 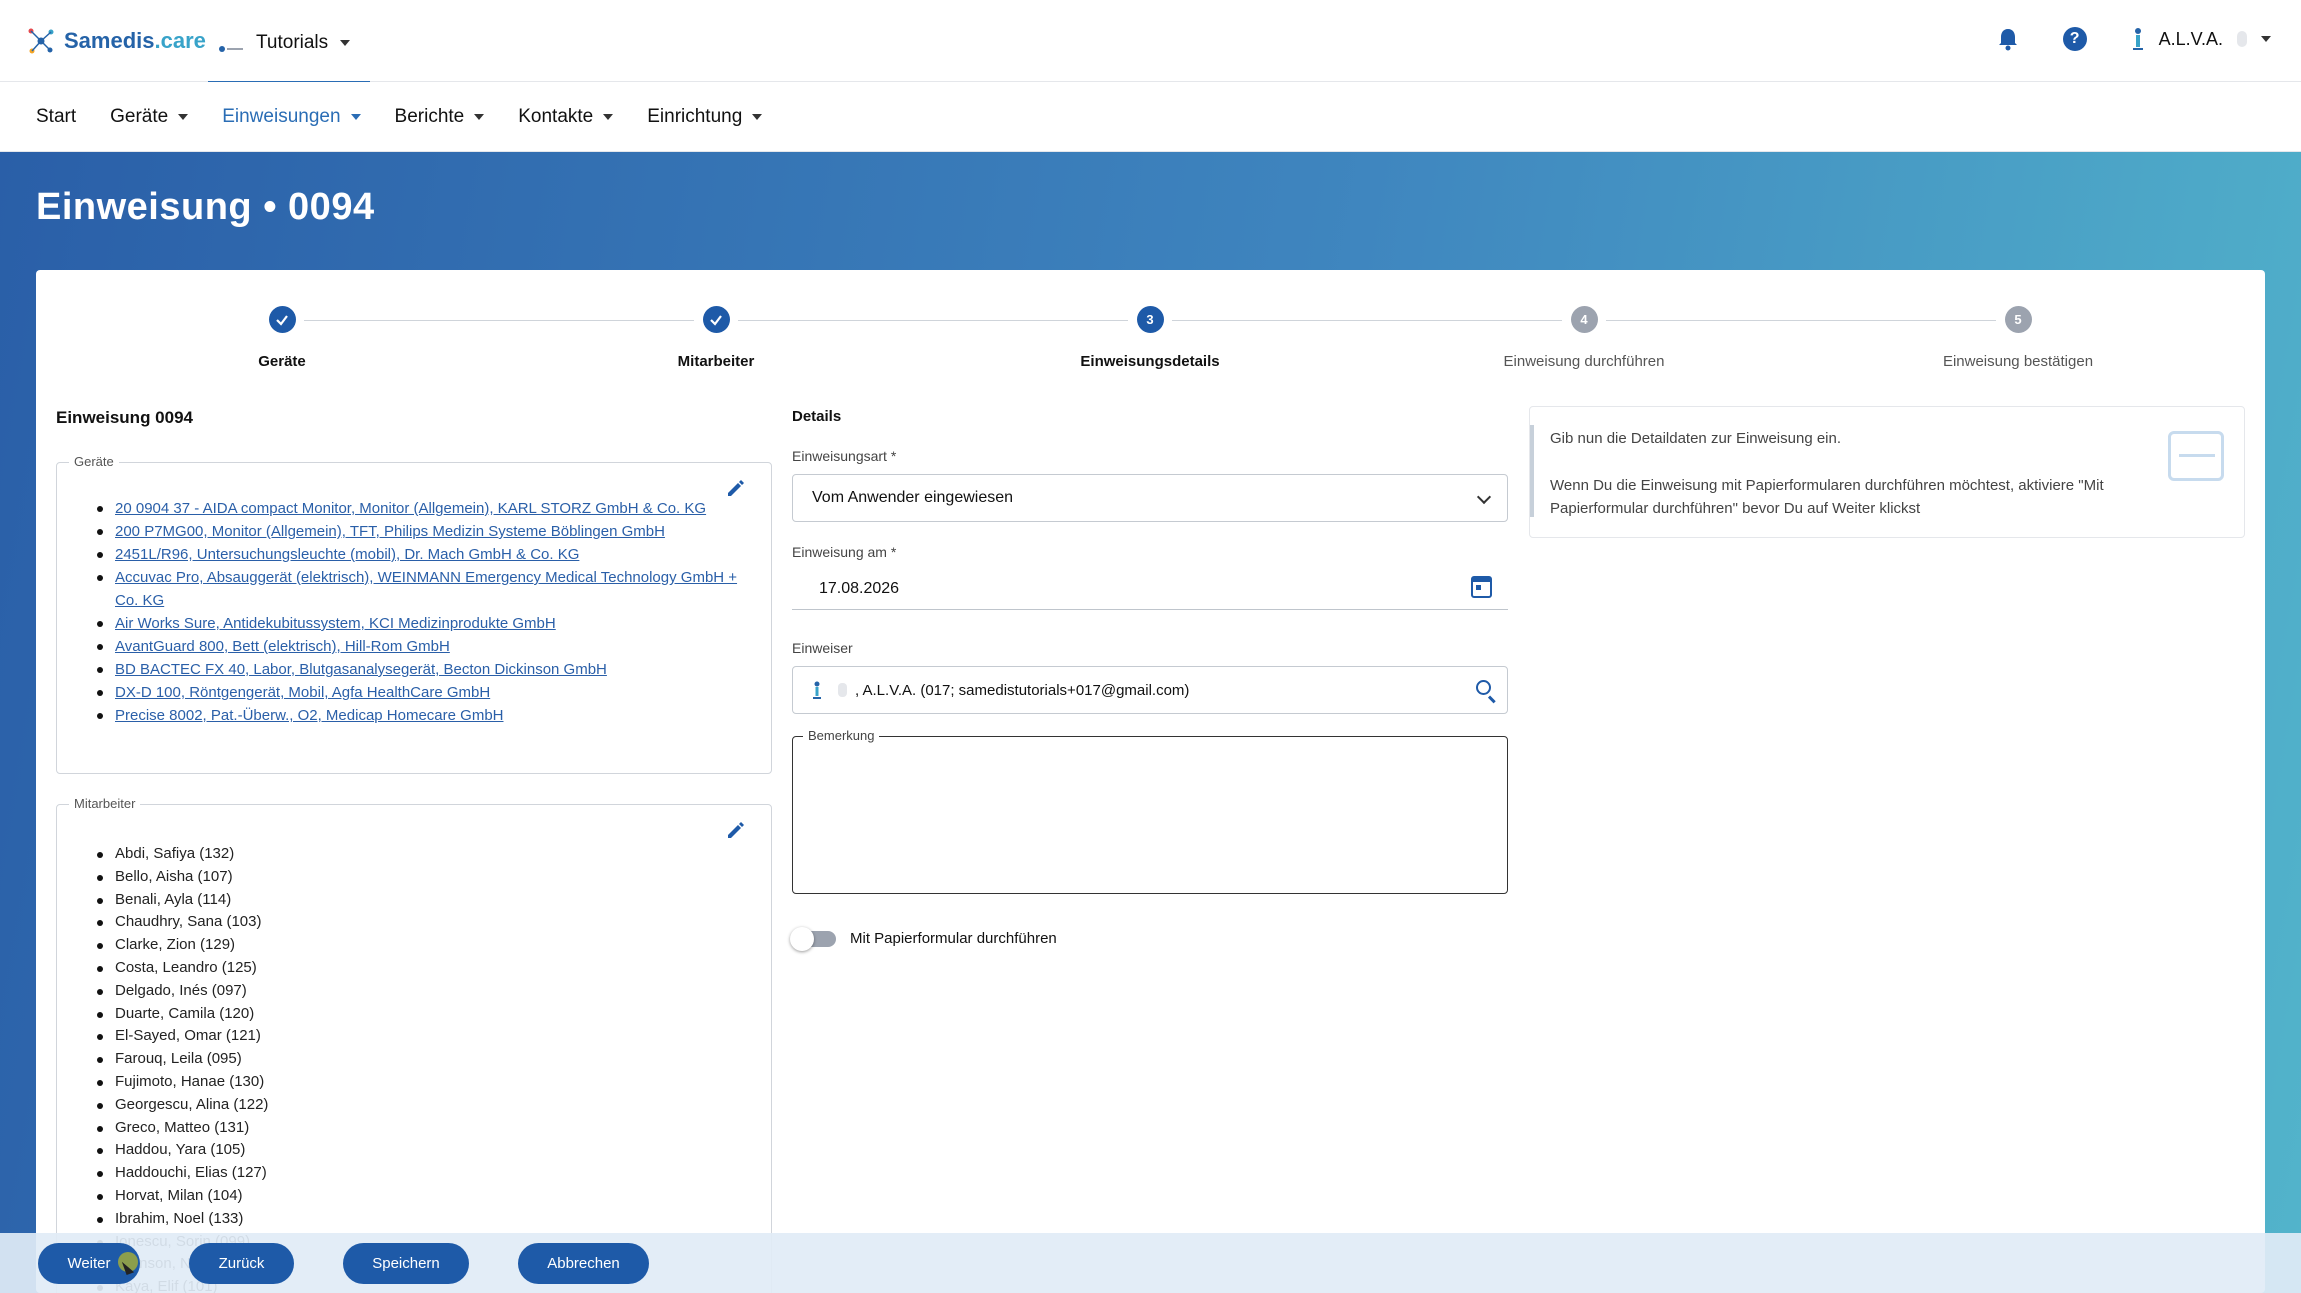 What do you see at coordinates (182, 922) in the screenshot?
I see `employee-list-item: Chaudhry, Sana (103)` at bounding box center [182, 922].